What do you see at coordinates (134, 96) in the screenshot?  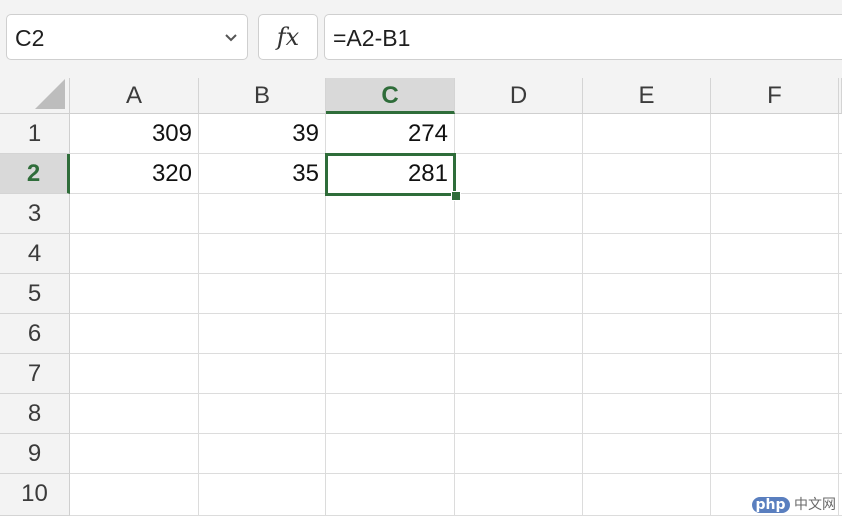 I see `column-header-a: A` at bounding box center [134, 96].